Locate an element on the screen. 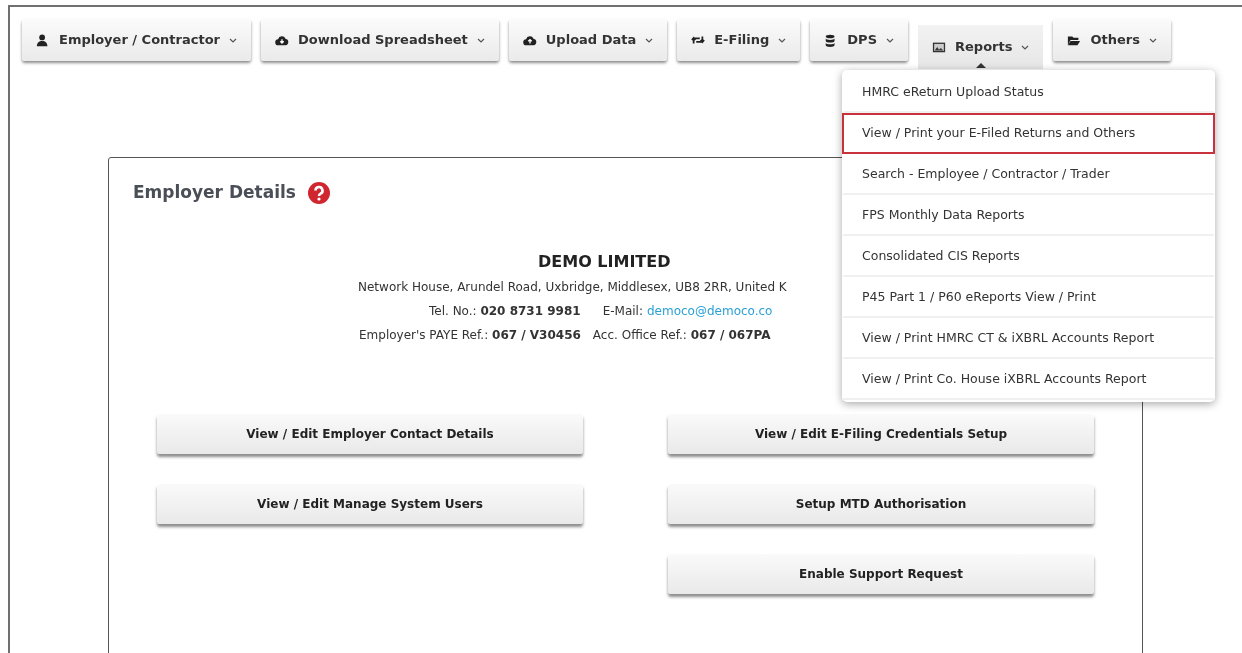 Image resolution: width=1242 pixels, height=653 pixels. office-ref-text: Acc. Office Ref.: 067 / 067PA is located at coordinates (681, 335).